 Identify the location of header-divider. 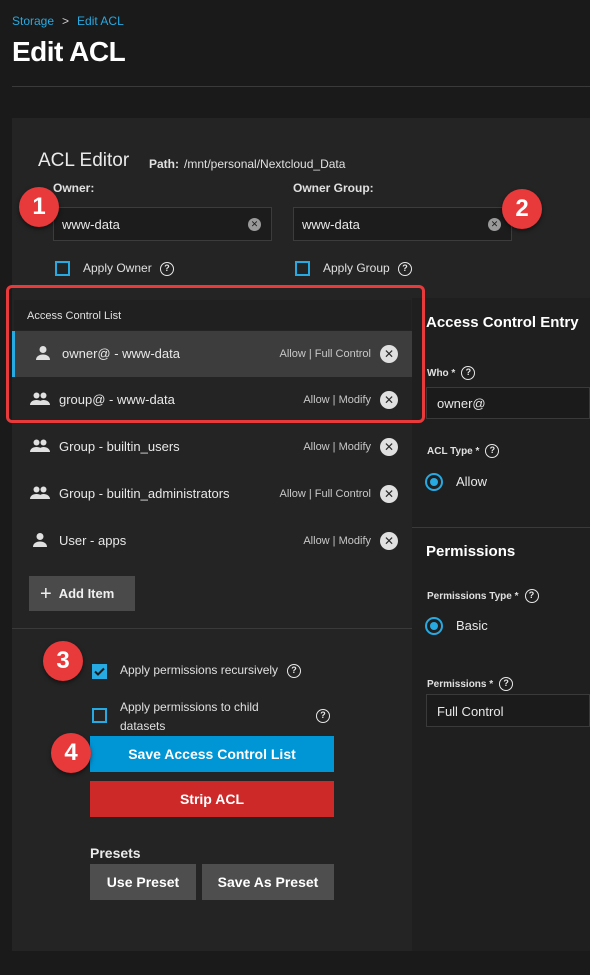
(301, 86).